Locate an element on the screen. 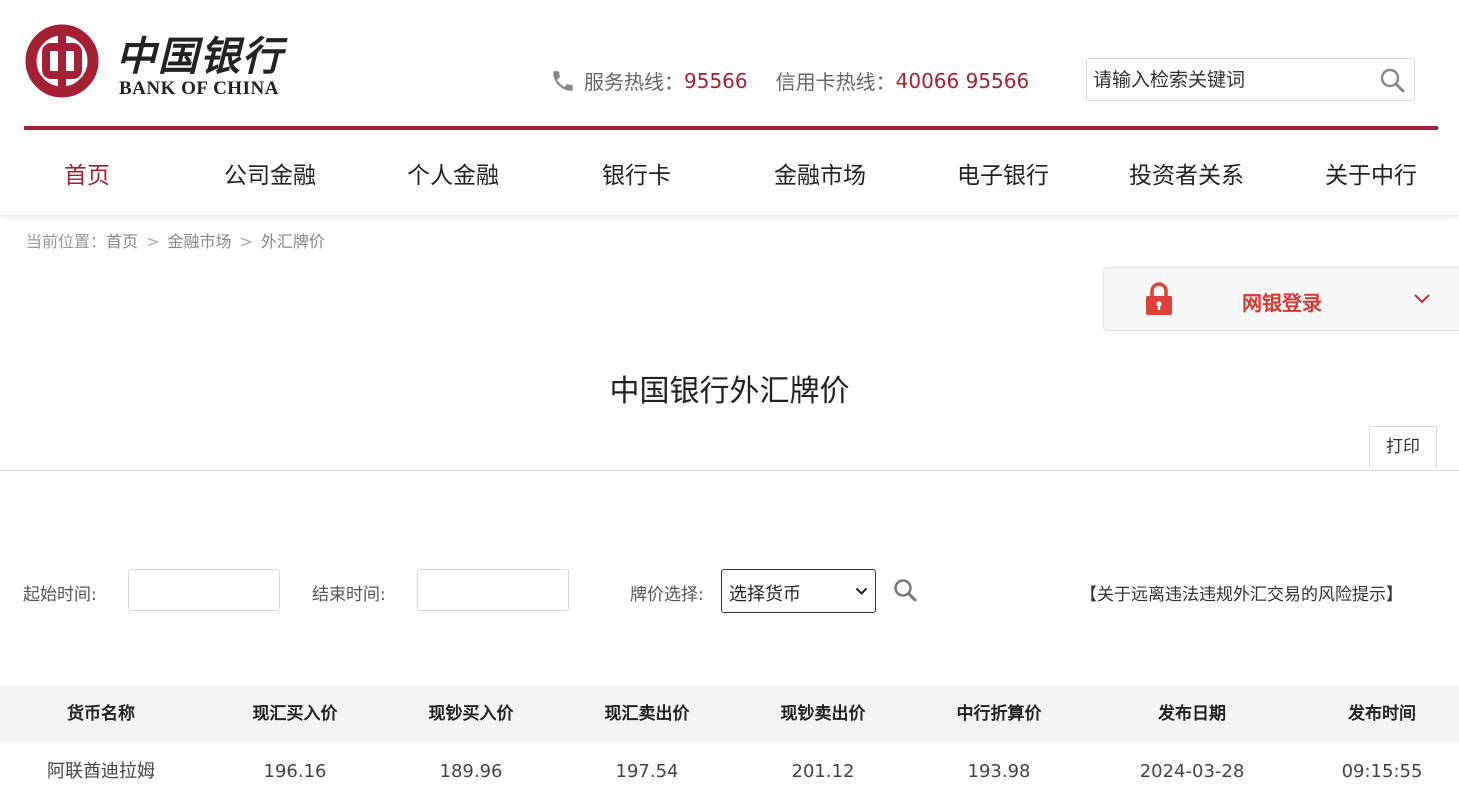 The height and width of the screenshot is (806, 1459). nav-item-investor-relations: 投资者关系 is located at coordinates (1186, 173).